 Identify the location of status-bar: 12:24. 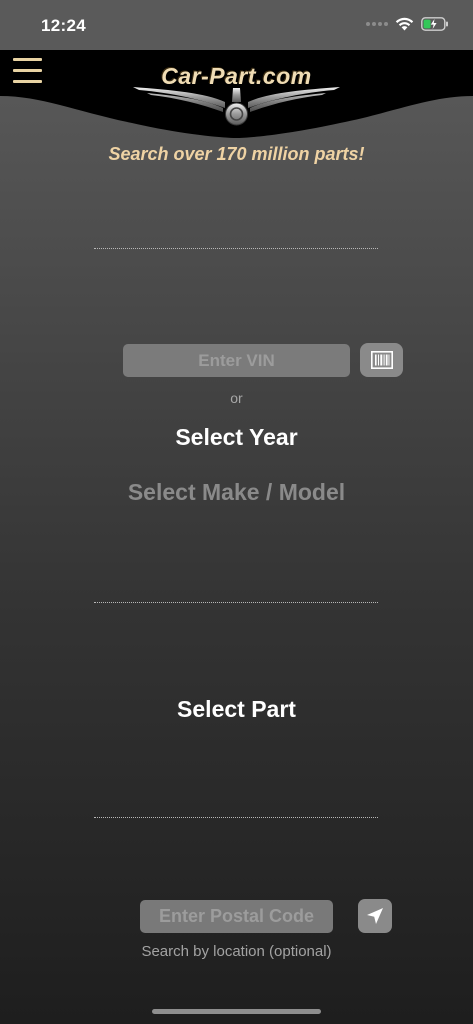
(236, 25).